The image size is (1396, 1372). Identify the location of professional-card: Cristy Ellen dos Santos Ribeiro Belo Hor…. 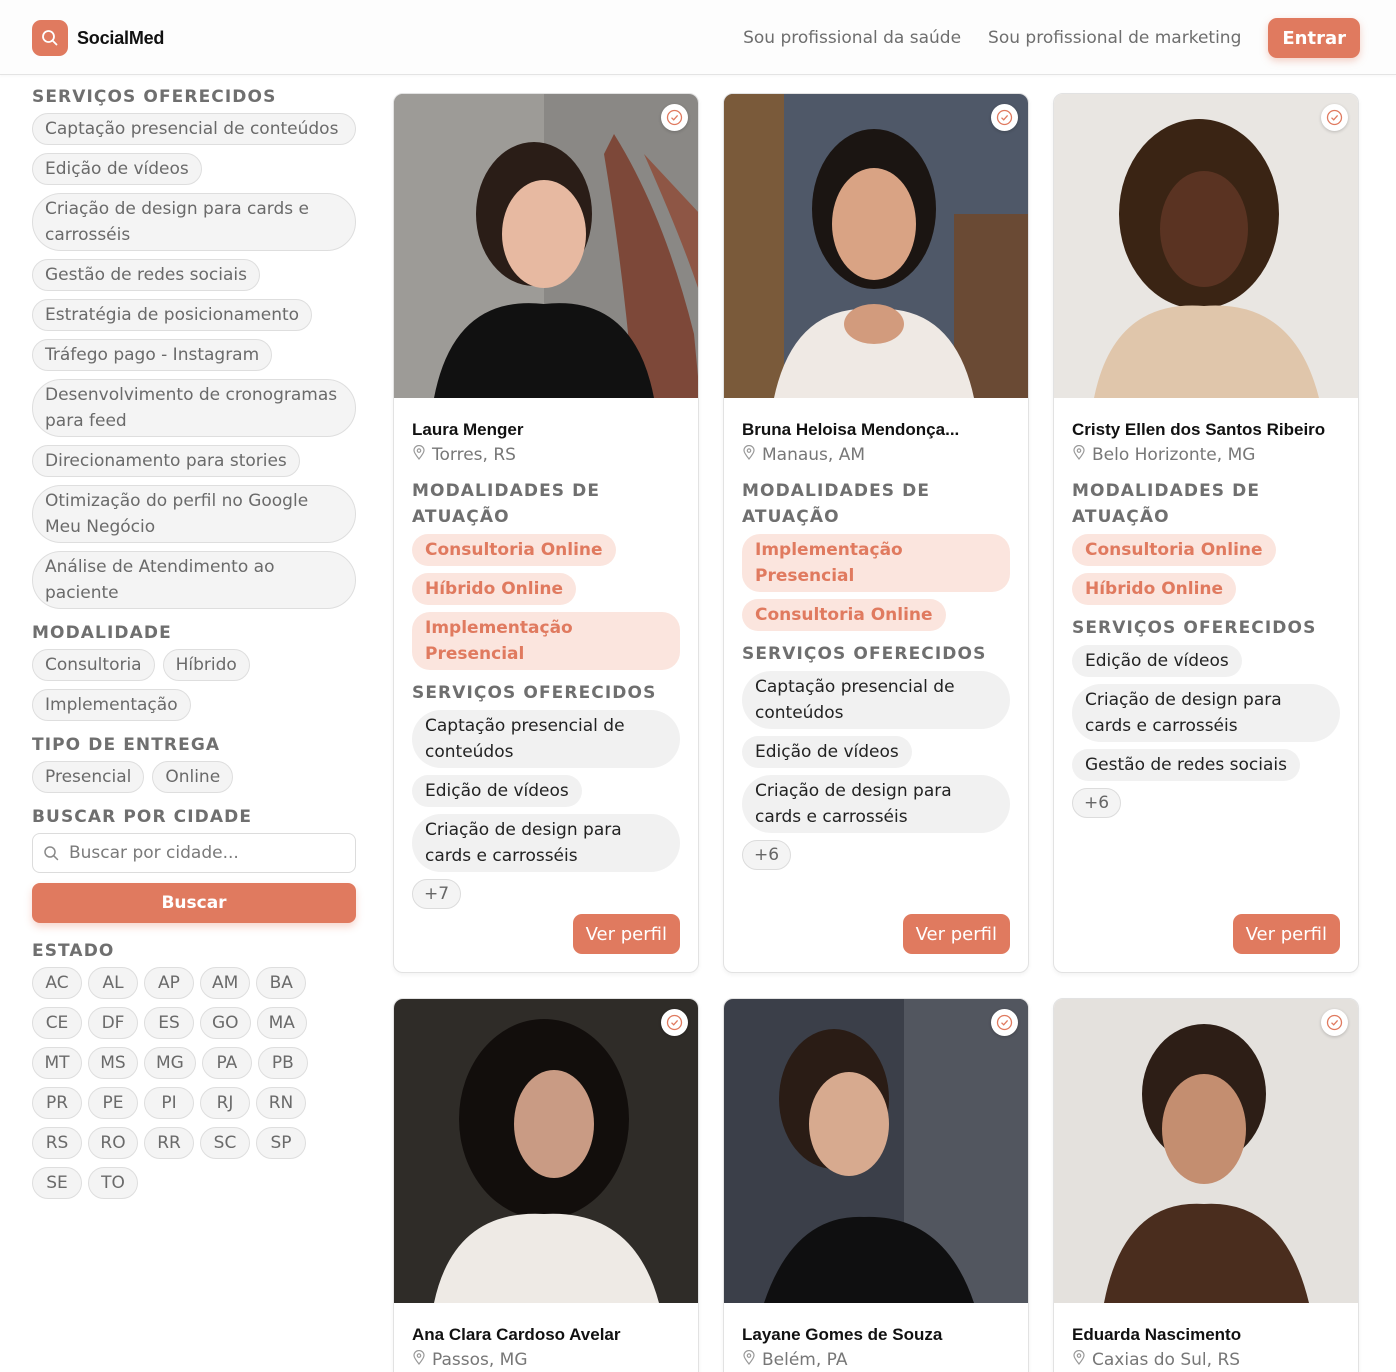
(1206, 533).